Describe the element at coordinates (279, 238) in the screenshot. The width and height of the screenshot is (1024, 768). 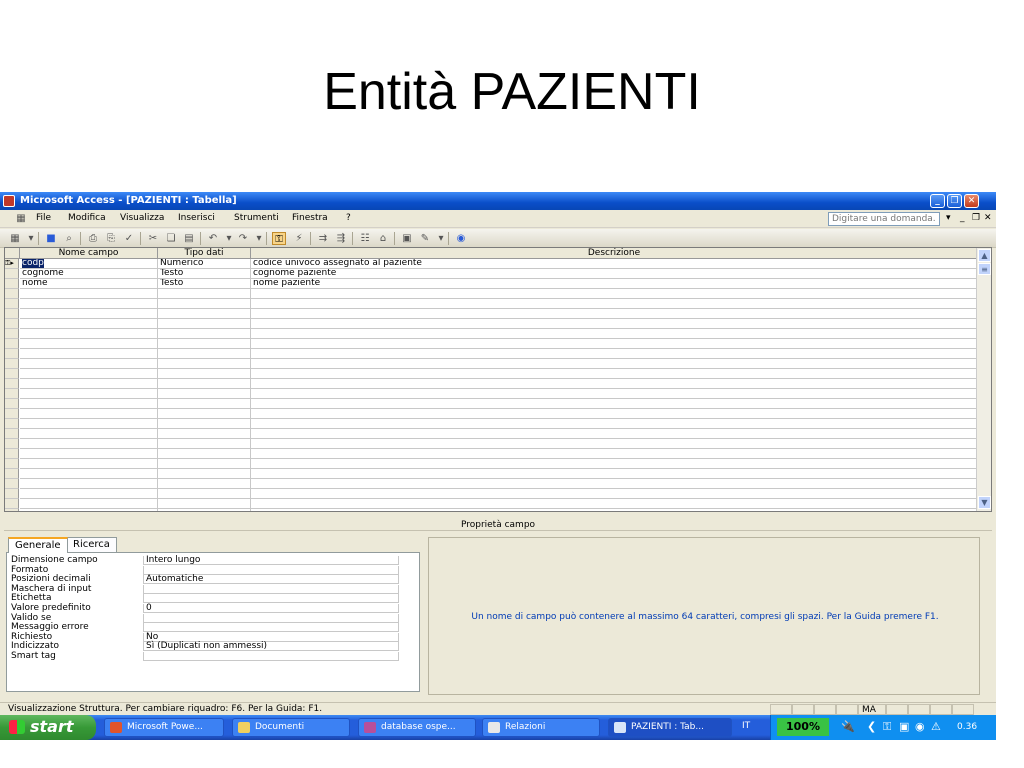
I see `primary-key-icon: ⚿` at that location.